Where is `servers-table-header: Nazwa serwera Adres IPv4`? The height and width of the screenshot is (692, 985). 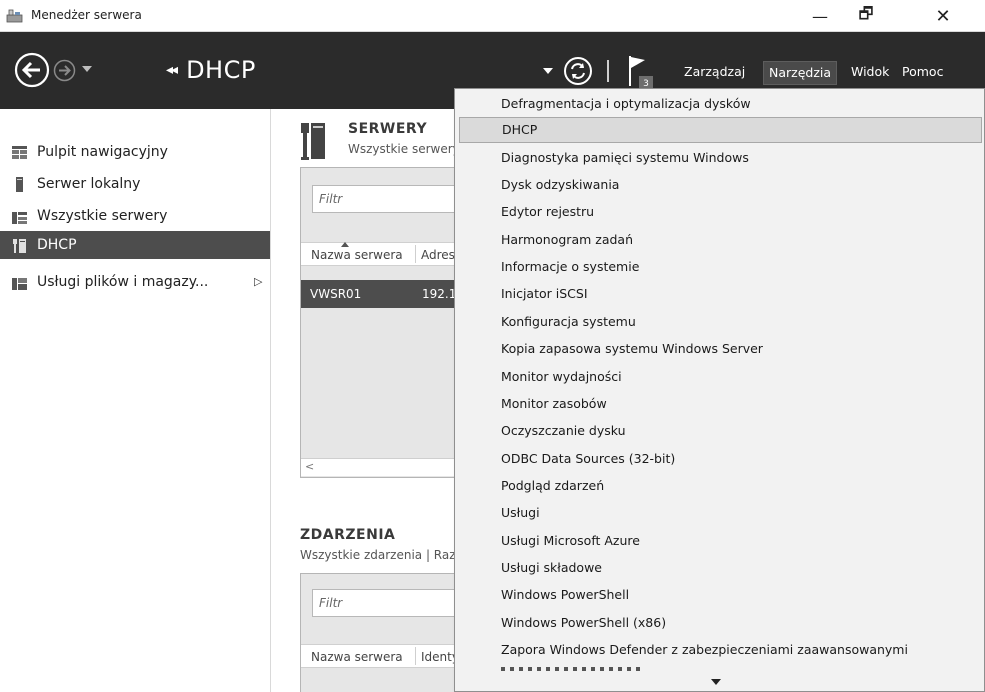 servers-table-header: Nazwa serwera Adres IPv4 is located at coordinates (385, 254).